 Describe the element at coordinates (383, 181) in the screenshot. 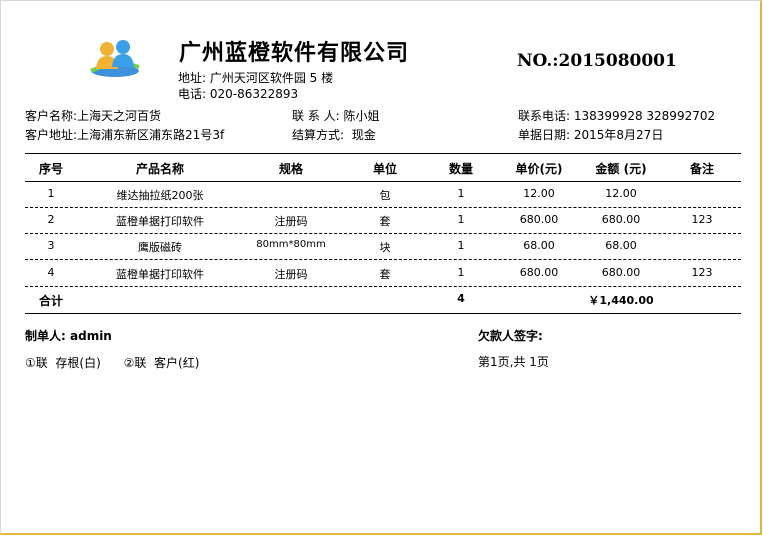

I see `table-header-line` at that location.